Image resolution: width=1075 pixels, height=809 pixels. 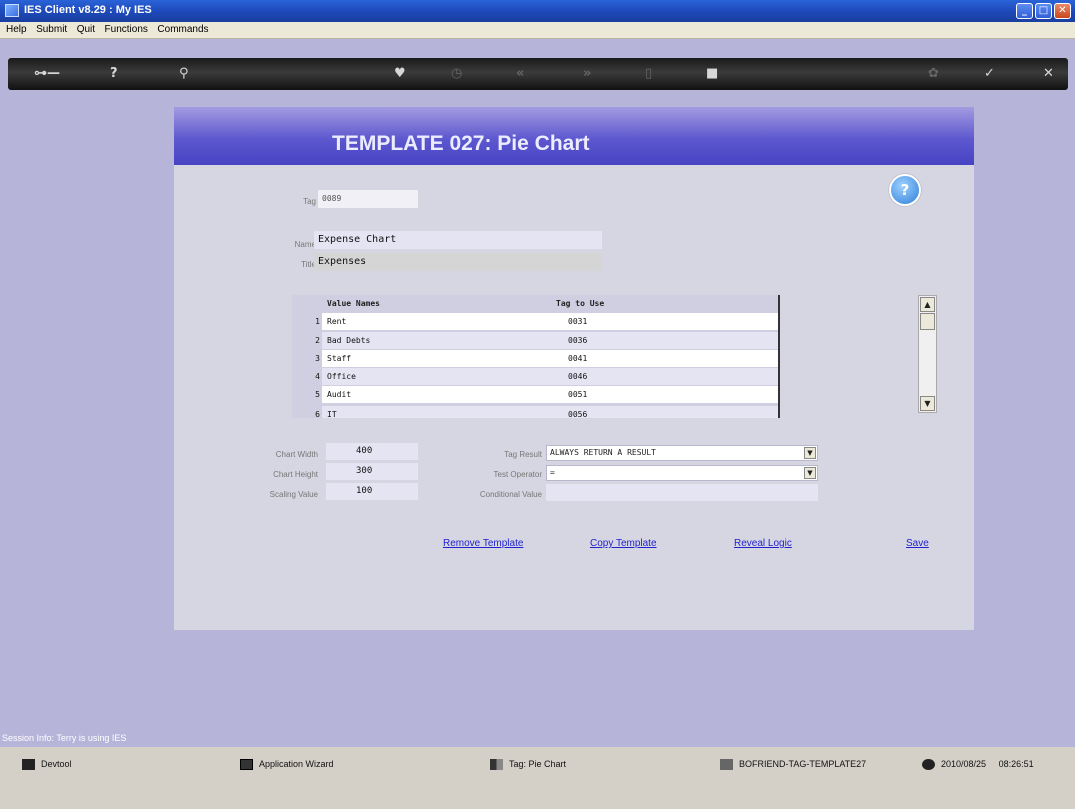 I want to click on row-tag: 0036, so click(x=578, y=340).